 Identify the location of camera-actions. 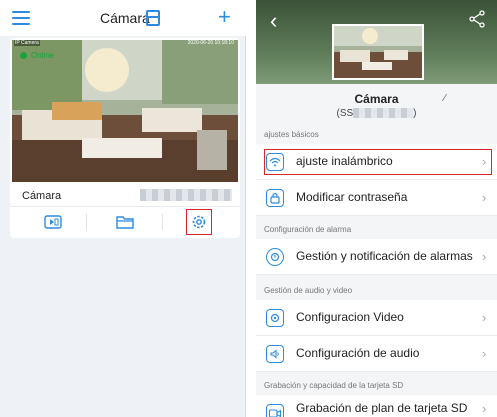
(125, 221).